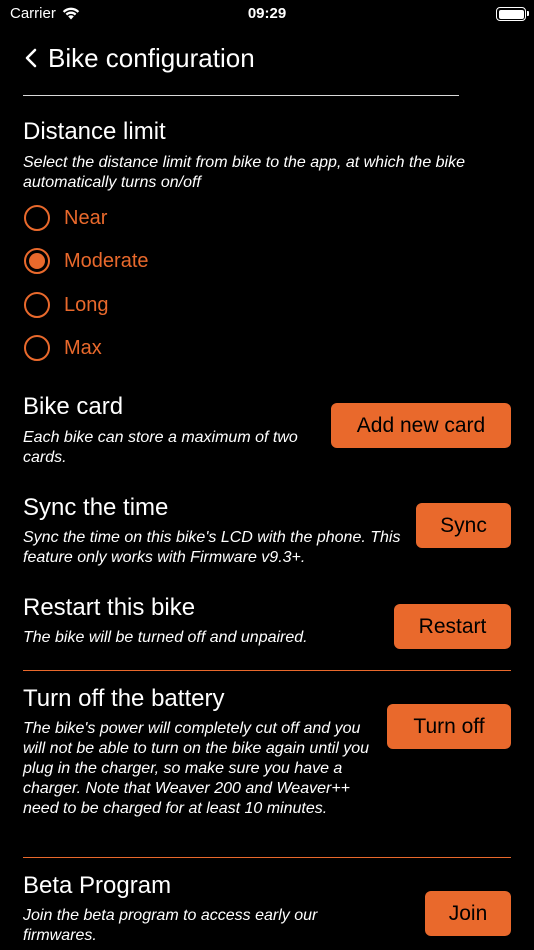 This screenshot has height=950, width=534. I want to click on nav-bar: Bike configuration, so click(139, 58).